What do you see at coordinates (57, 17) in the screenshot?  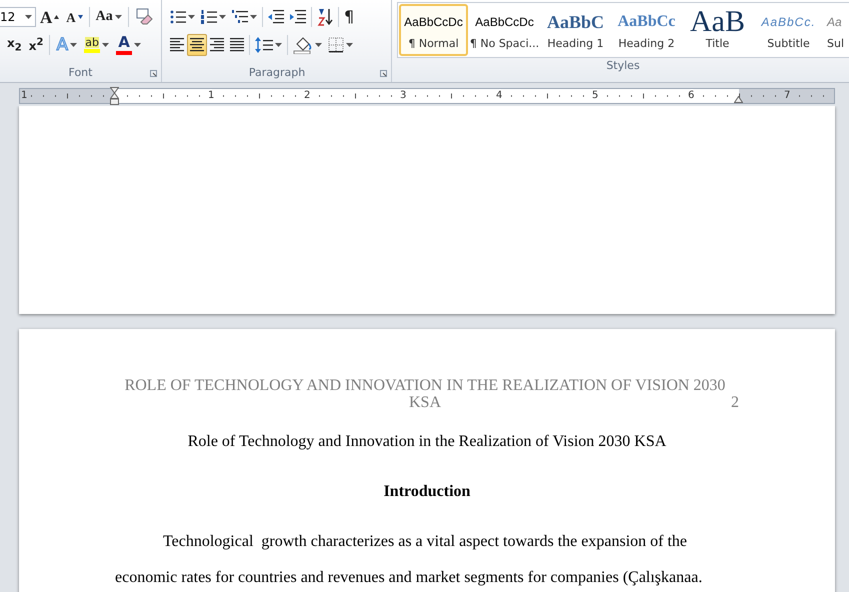 I see `arrow-up-icon` at bounding box center [57, 17].